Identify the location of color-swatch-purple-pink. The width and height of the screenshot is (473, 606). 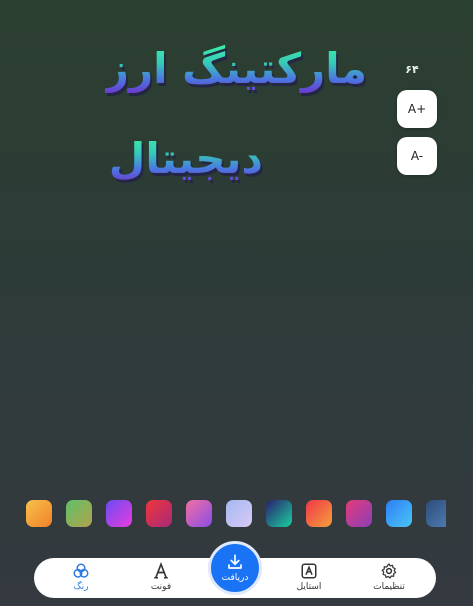
(119, 513).